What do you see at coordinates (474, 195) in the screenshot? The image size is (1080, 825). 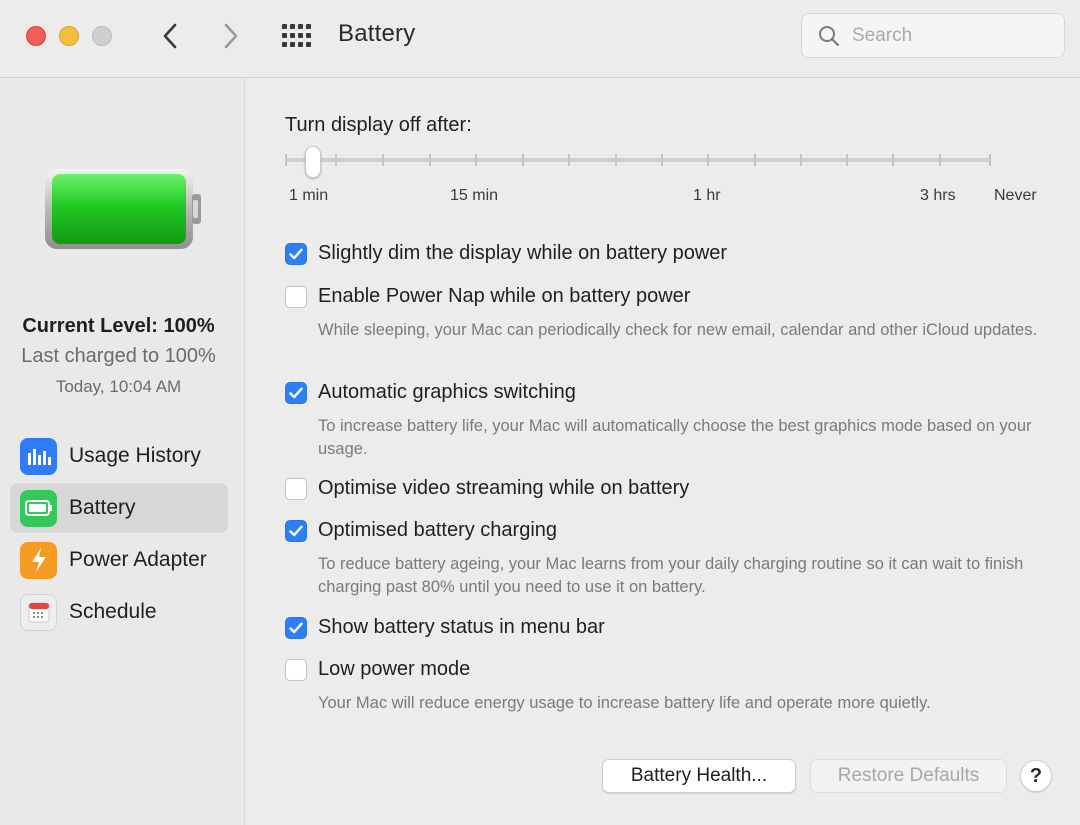 I see `slider-label-15-min: 15 min` at bounding box center [474, 195].